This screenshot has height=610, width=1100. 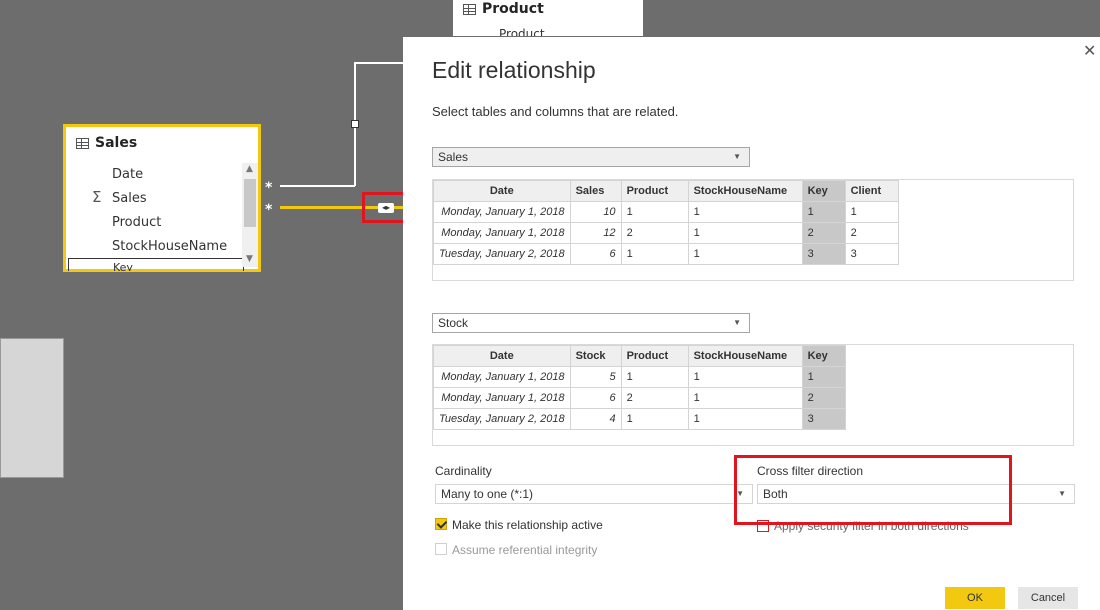 What do you see at coordinates (32, 408) in the screenshot?
I see `canvas-block` at bounding box center [32, 408].